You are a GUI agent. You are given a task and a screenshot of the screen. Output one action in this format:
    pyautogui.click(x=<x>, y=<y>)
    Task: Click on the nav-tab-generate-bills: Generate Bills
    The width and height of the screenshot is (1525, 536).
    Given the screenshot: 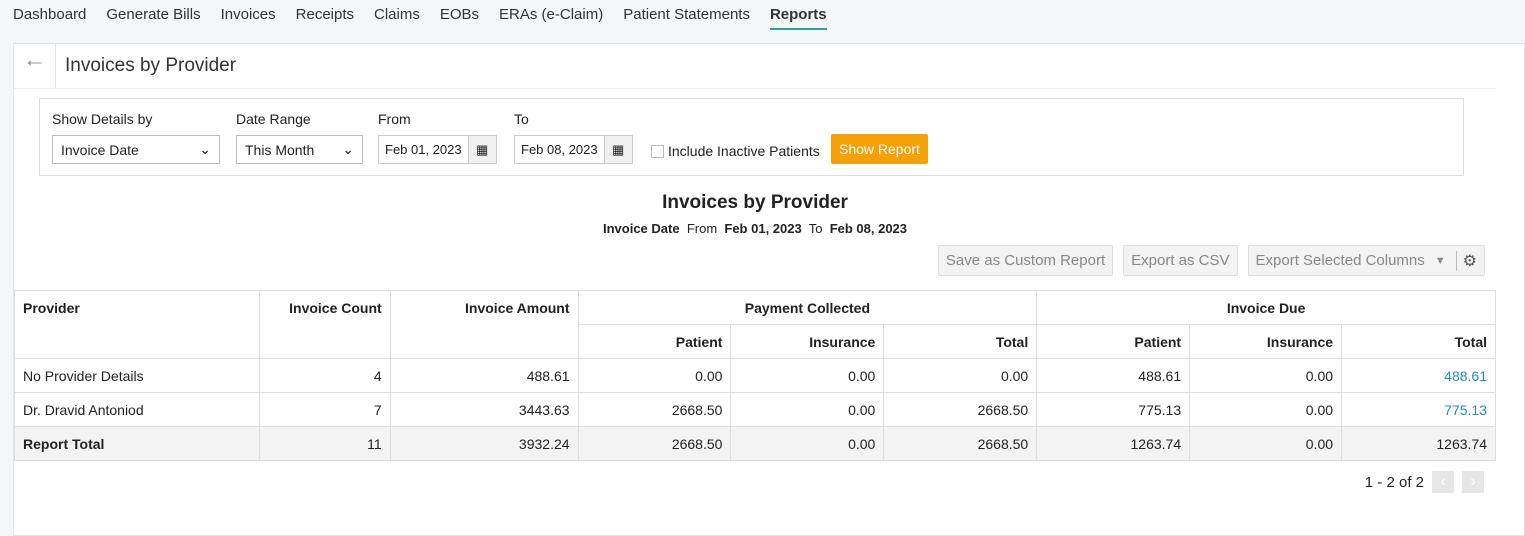 What is the action you would take?
    pyautogui.click(x=153, y=15)
    